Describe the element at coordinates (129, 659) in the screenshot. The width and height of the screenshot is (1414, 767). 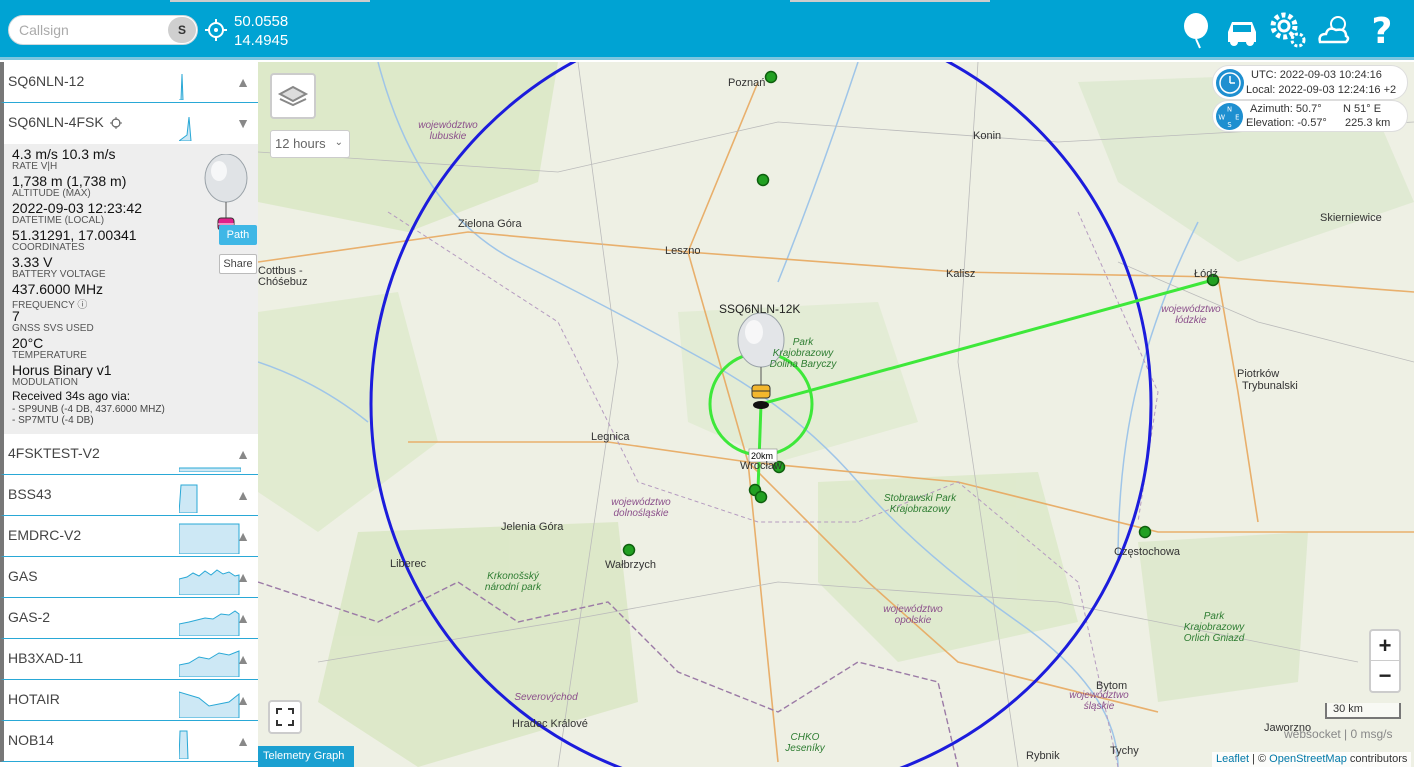
I see `payload-row: HB3XAD-11 ▲` at that location.